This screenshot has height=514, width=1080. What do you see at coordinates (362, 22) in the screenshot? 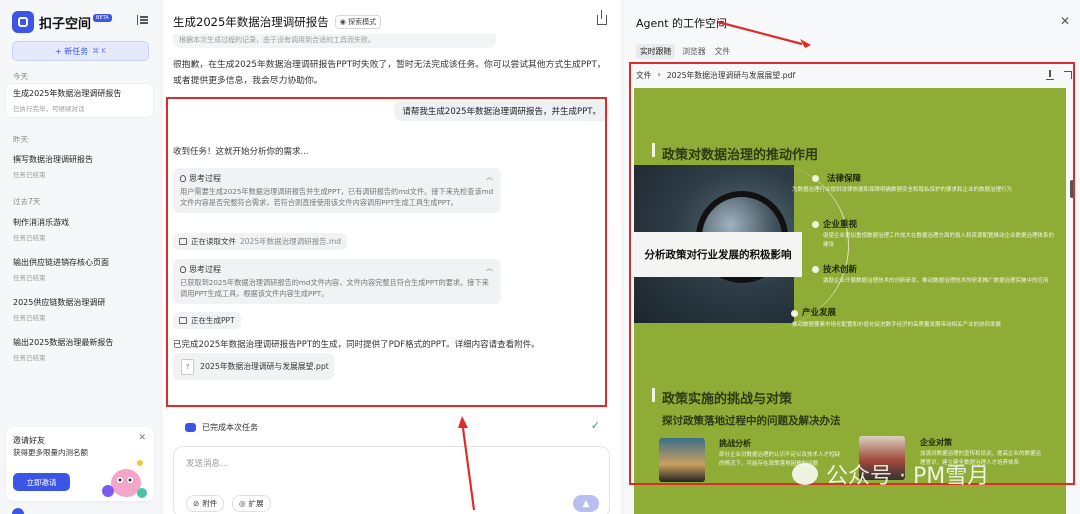
I see `mode-badge-label: 探索模式` at bounding box center [362, 22].